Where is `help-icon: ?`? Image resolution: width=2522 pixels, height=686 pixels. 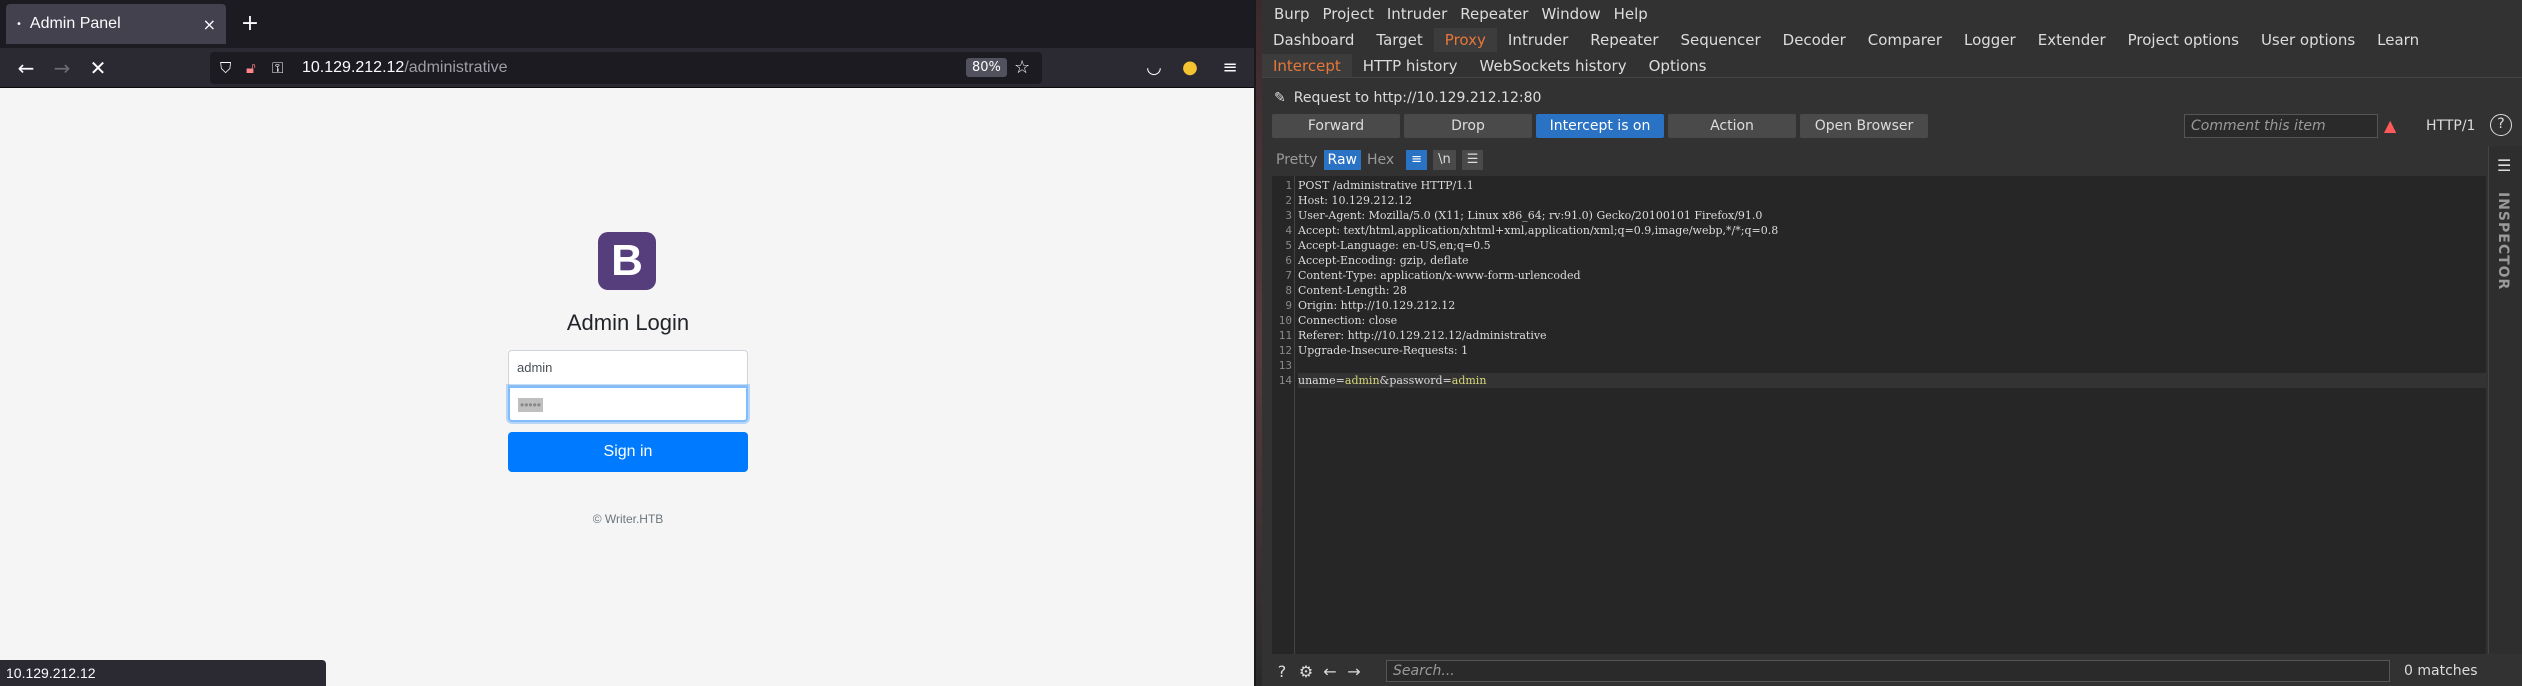
help-icon: ? is located at coordinates (2501, 125).